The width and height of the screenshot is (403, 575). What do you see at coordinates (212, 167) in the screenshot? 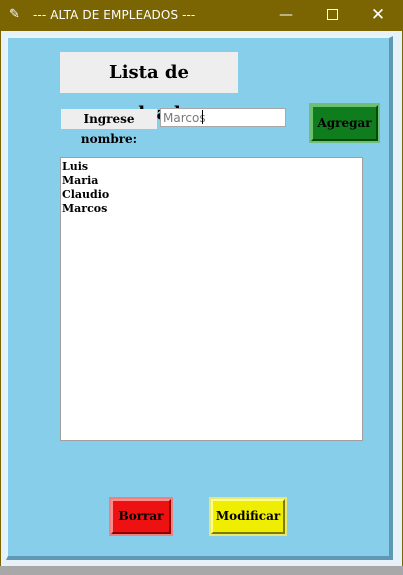
I see `list-item: Luis` at bounding box center [212, 167].